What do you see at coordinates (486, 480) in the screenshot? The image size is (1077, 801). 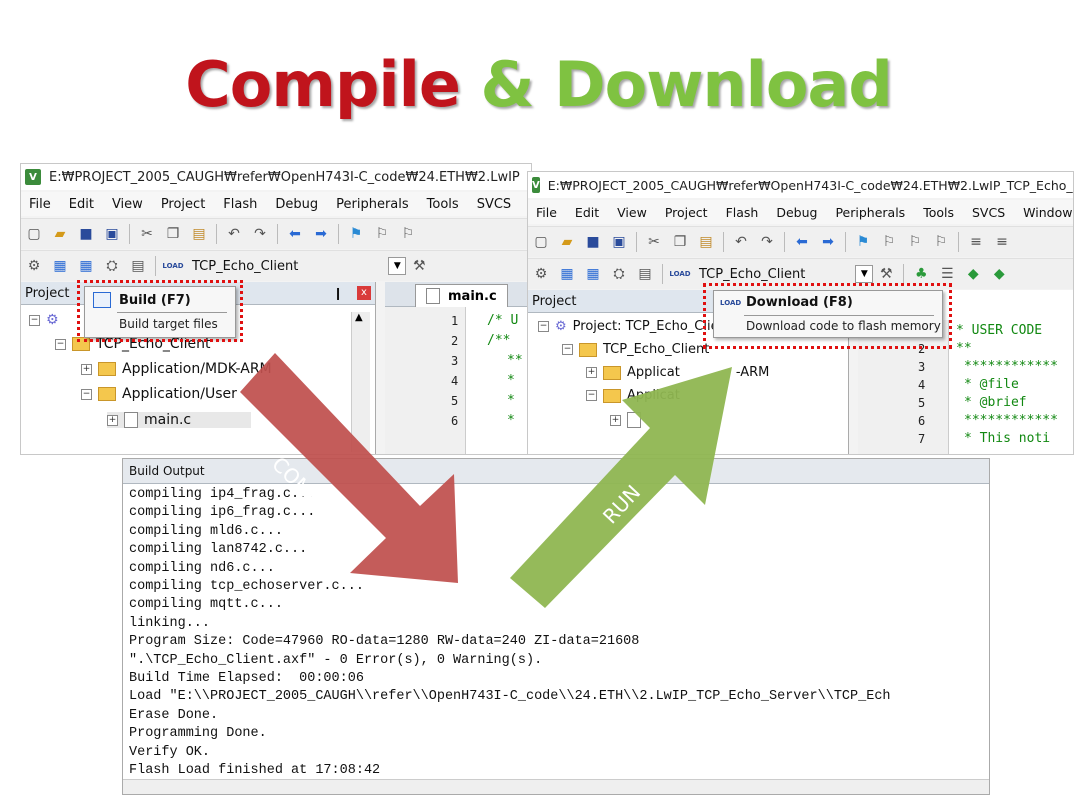 I see `process-arrows` at bounding box center [486, 480].